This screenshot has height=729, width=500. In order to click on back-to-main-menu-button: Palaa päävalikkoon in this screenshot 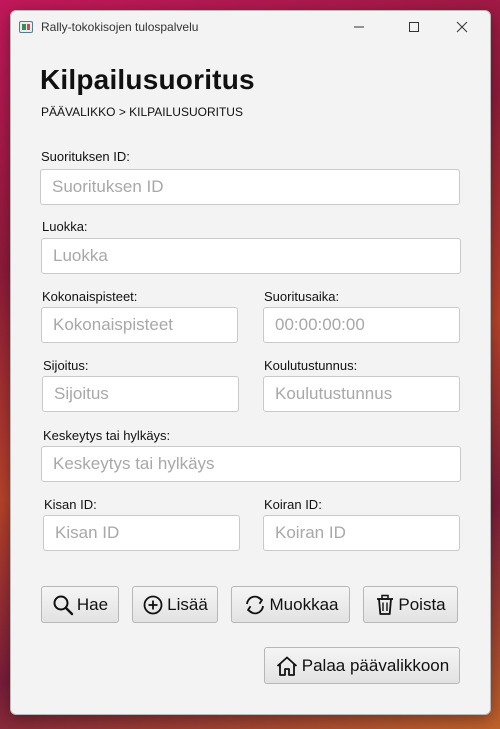, I will do `click(362, 665)`.